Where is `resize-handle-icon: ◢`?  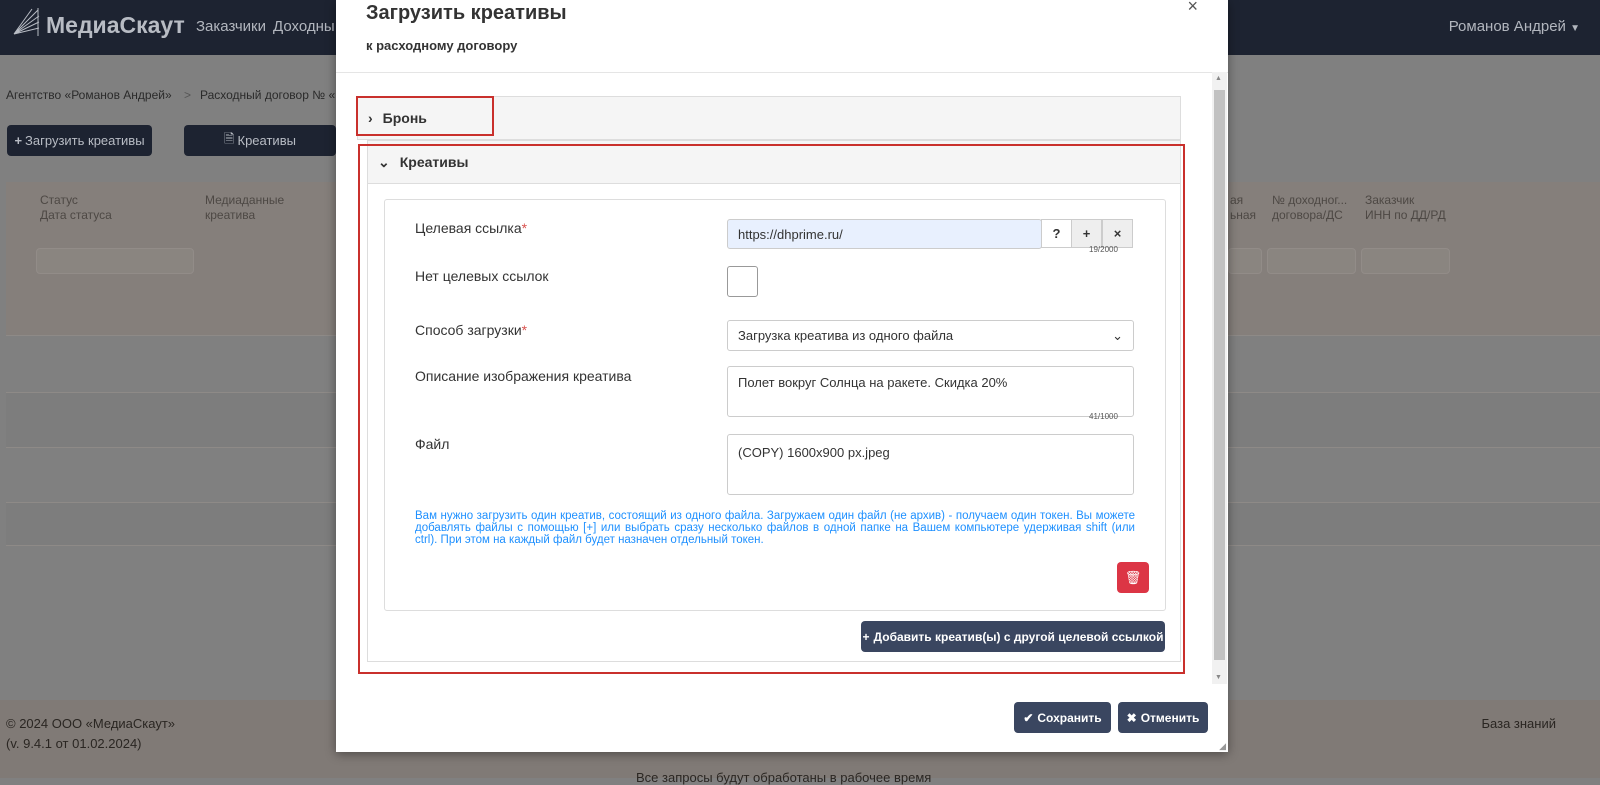
resize-handle-icon: ◢ is located at coordinates (1222, 746).